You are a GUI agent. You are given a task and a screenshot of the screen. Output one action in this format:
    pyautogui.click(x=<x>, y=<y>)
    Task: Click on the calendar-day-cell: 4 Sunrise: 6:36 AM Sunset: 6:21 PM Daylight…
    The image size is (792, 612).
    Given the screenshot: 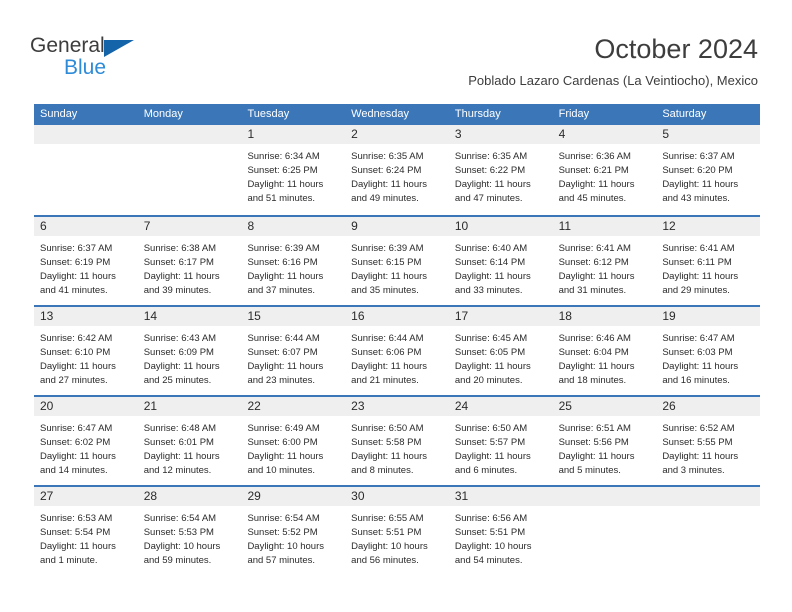 What is the action you would take?
    pyautogui.click(x=604, y=170)
    